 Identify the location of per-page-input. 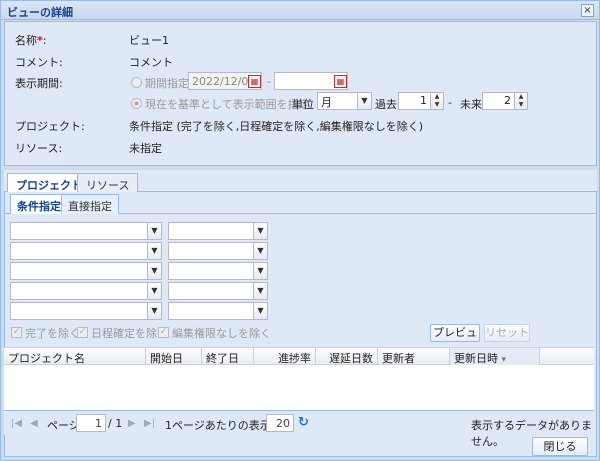
(280, 423).